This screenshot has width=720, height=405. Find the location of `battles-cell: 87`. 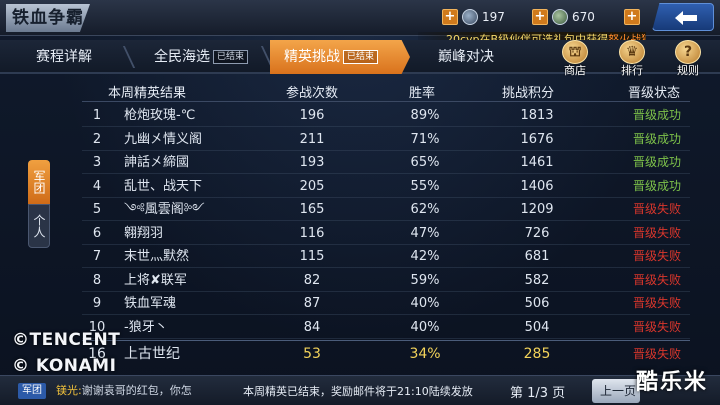

battles-cell: 87 is located at coordinates (312, 303).